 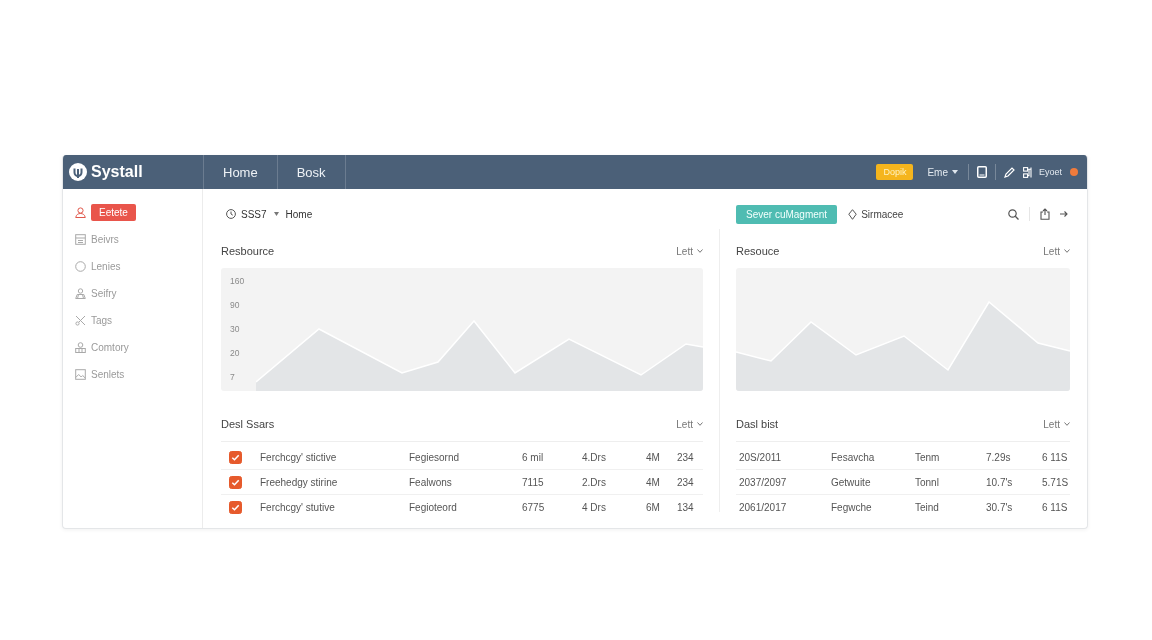 What do you see at coordinates (106, 266) in the screenshot?
I see `sidebar-item: Lenies` at bounding box center [106, 266].